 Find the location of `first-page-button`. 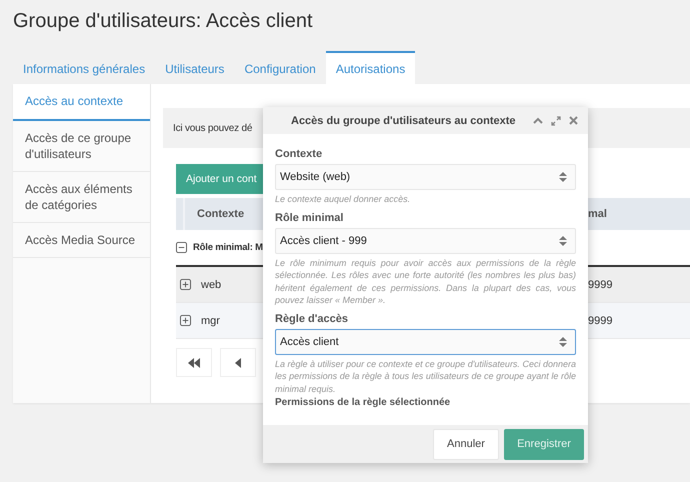

first-page-button is located at coordinates (194, 362).